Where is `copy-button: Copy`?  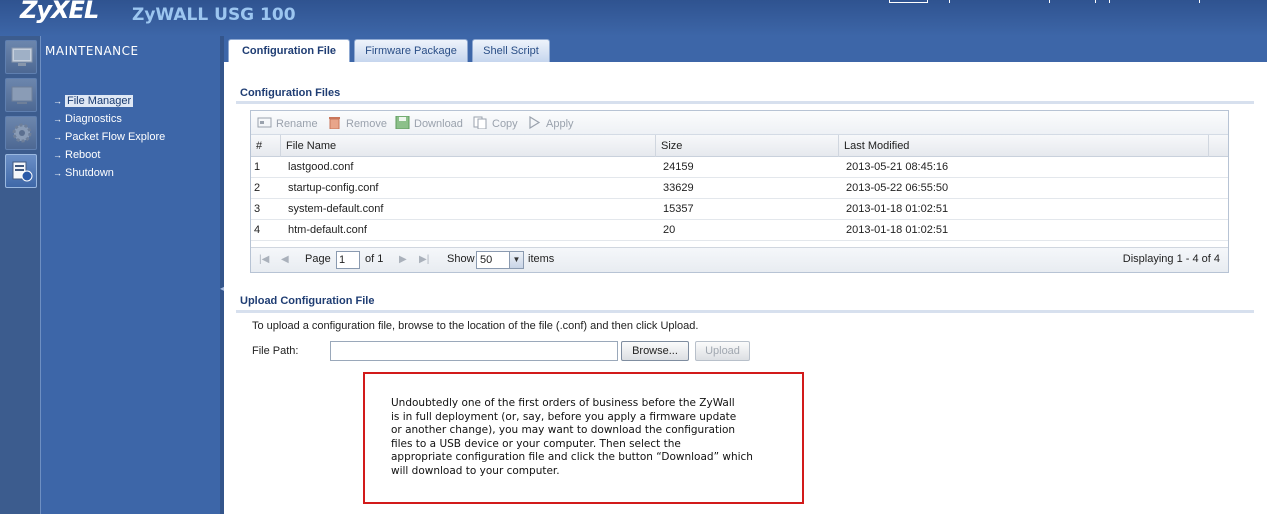
copy-button: Copy is located at coordinates (495, 123).